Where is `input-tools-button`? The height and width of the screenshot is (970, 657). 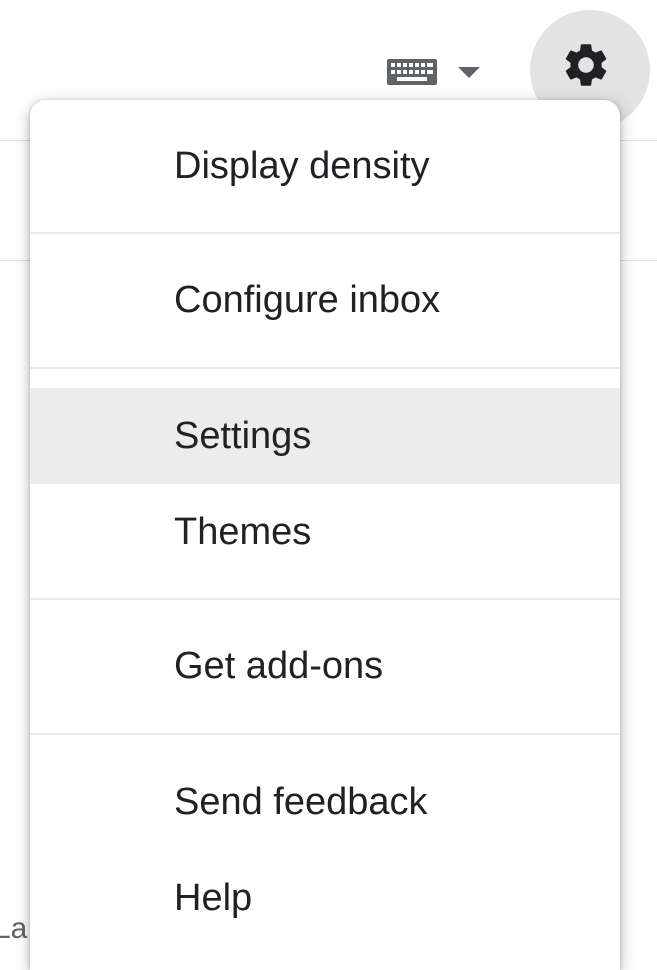 input-tools-button is located at coordinates (437, 72).